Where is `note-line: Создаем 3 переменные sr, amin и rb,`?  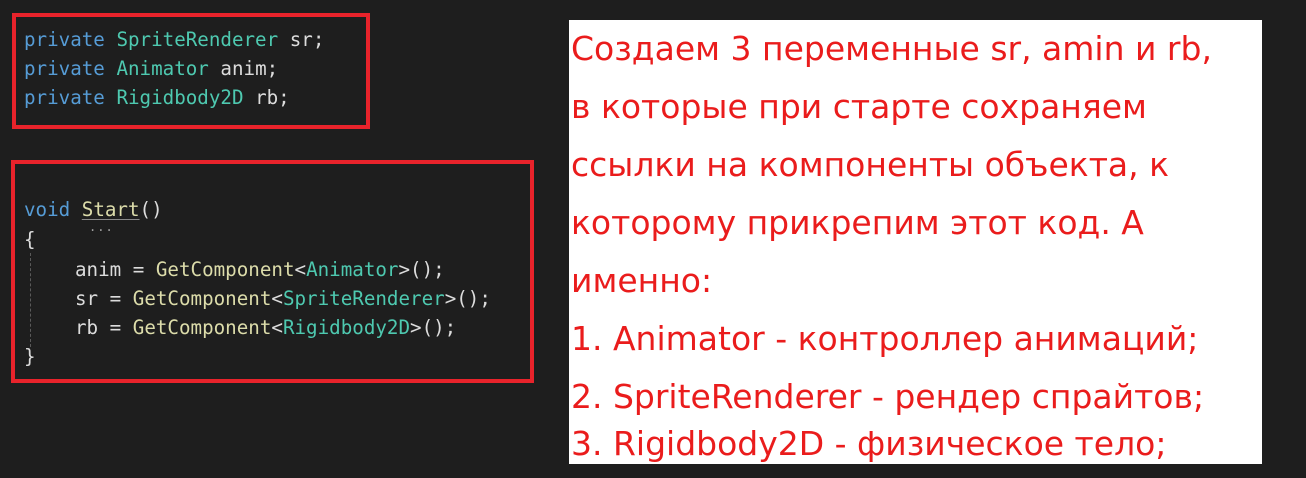 note-line: Создаем 3 переменные sr, amin и rb, is located at coordinates (891, 48).